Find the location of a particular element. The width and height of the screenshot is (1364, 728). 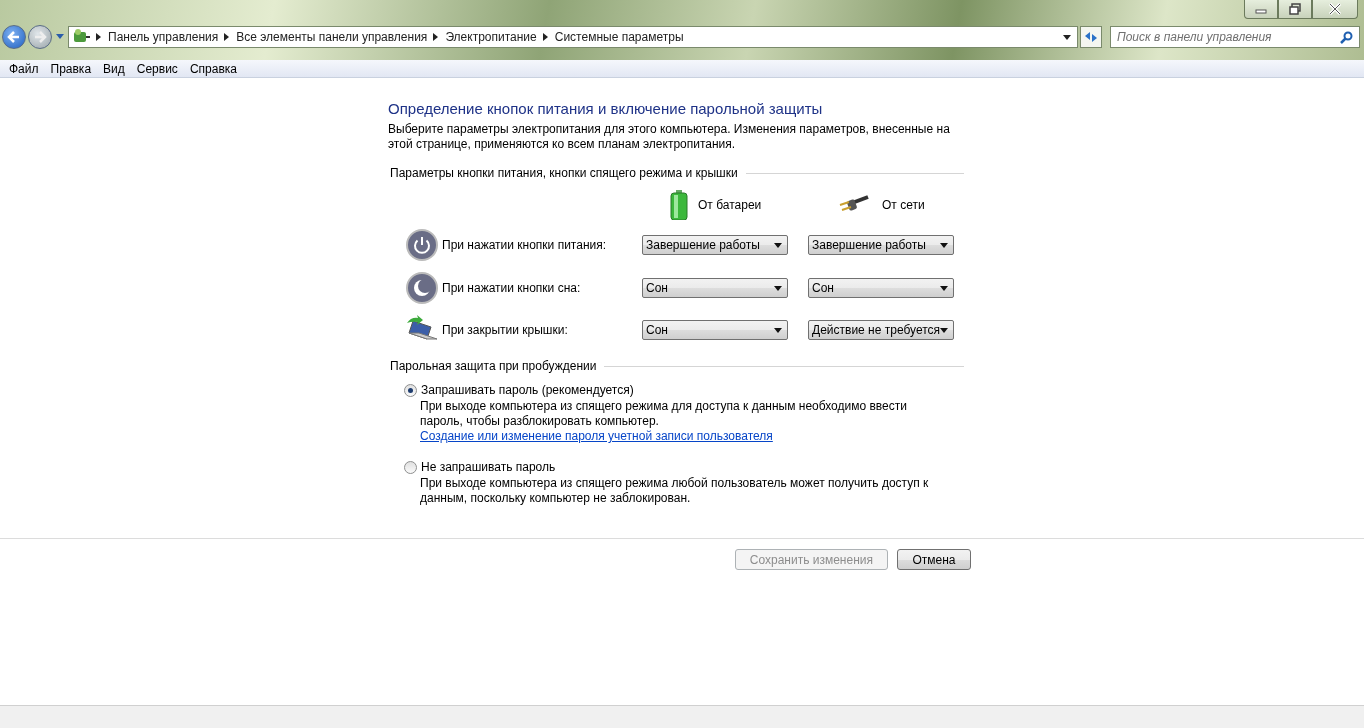

column-heading: От сети is located at coordinates (903, 205).